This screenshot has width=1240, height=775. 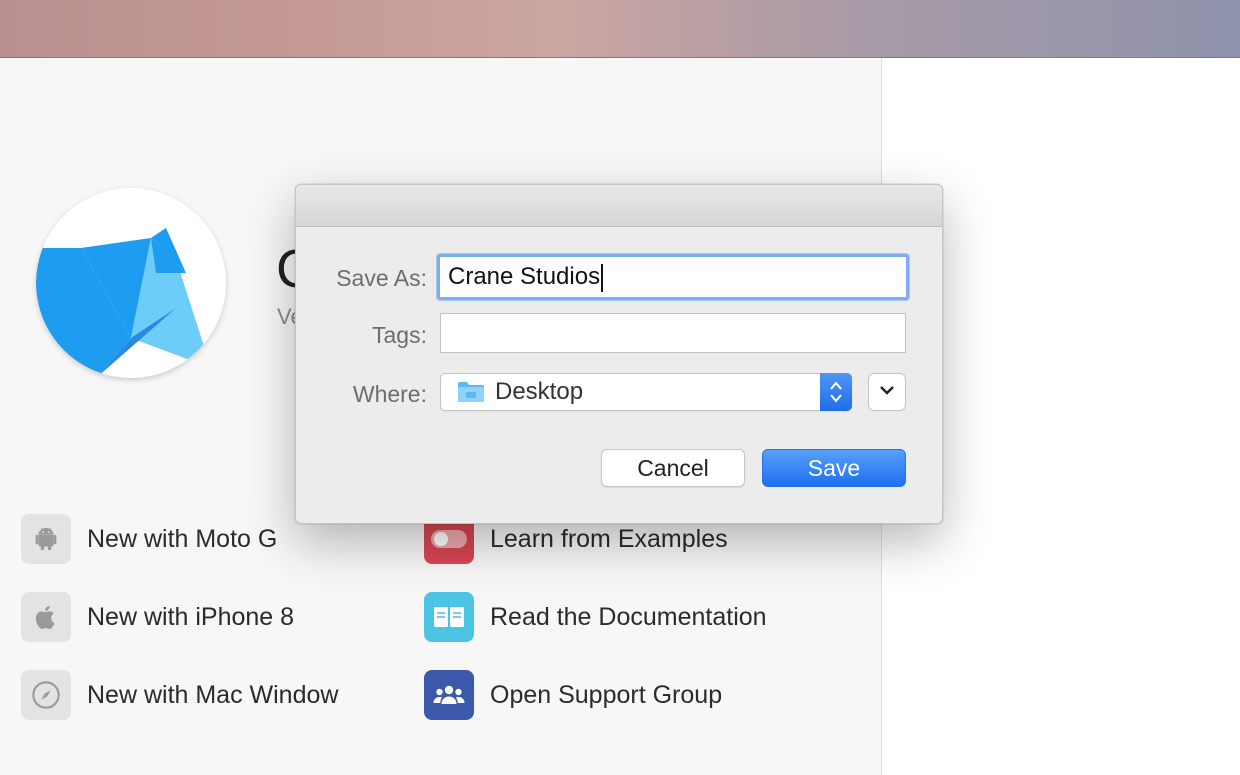 What do you see at coordinates (539, 391) in the screenshot?
I see `where-value: Desktop` at bounding box center [539, 391].